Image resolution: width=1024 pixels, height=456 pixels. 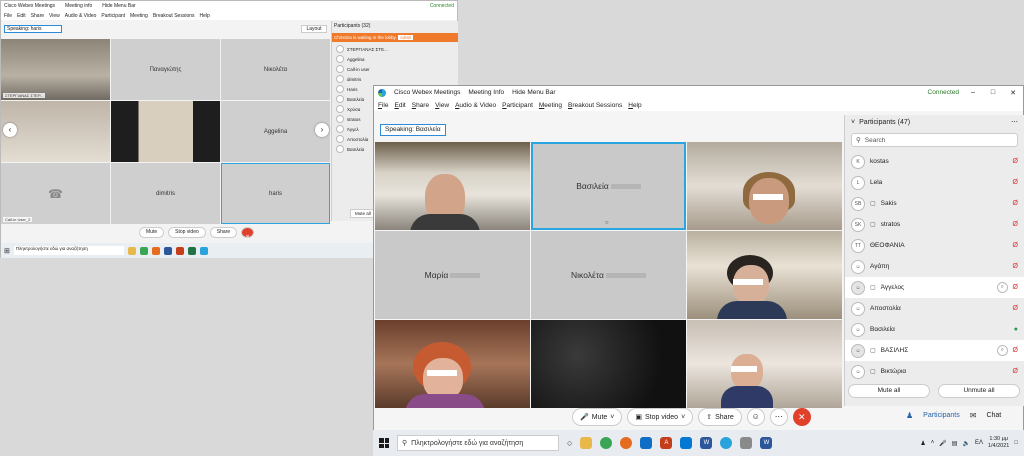 What do you see at coordinates (533, 92) in the screenshot?
I see `hide-menu-bar-button: Hide Menu Bar` at bounding box center [533, 92].